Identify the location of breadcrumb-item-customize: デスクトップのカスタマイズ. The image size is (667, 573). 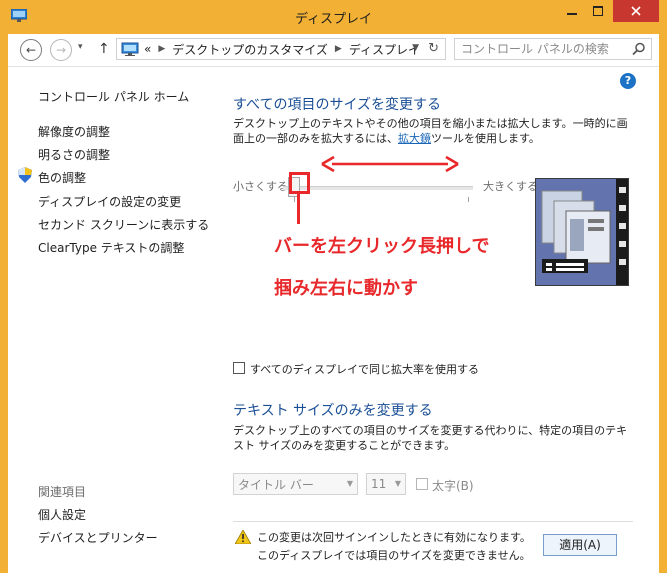
(250, 49).